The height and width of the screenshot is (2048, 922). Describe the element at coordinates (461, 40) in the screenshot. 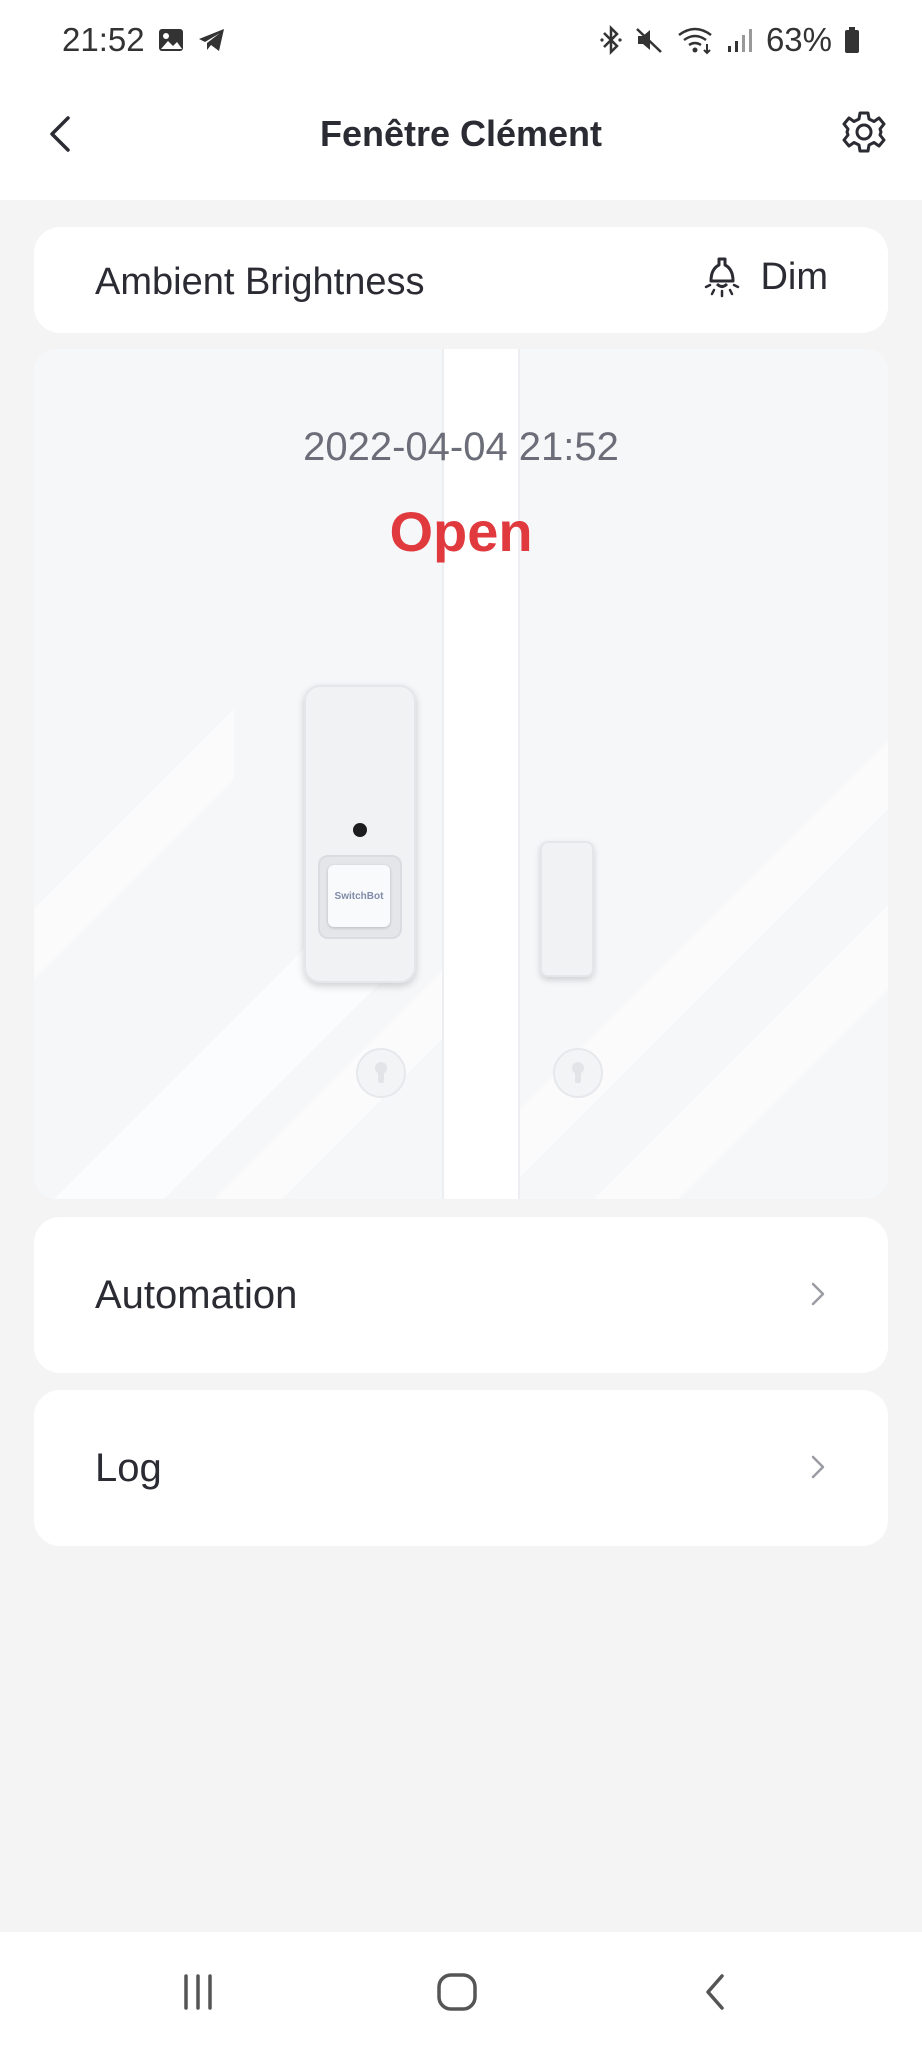

I see `status-bar: 21:52 63%` at that location.